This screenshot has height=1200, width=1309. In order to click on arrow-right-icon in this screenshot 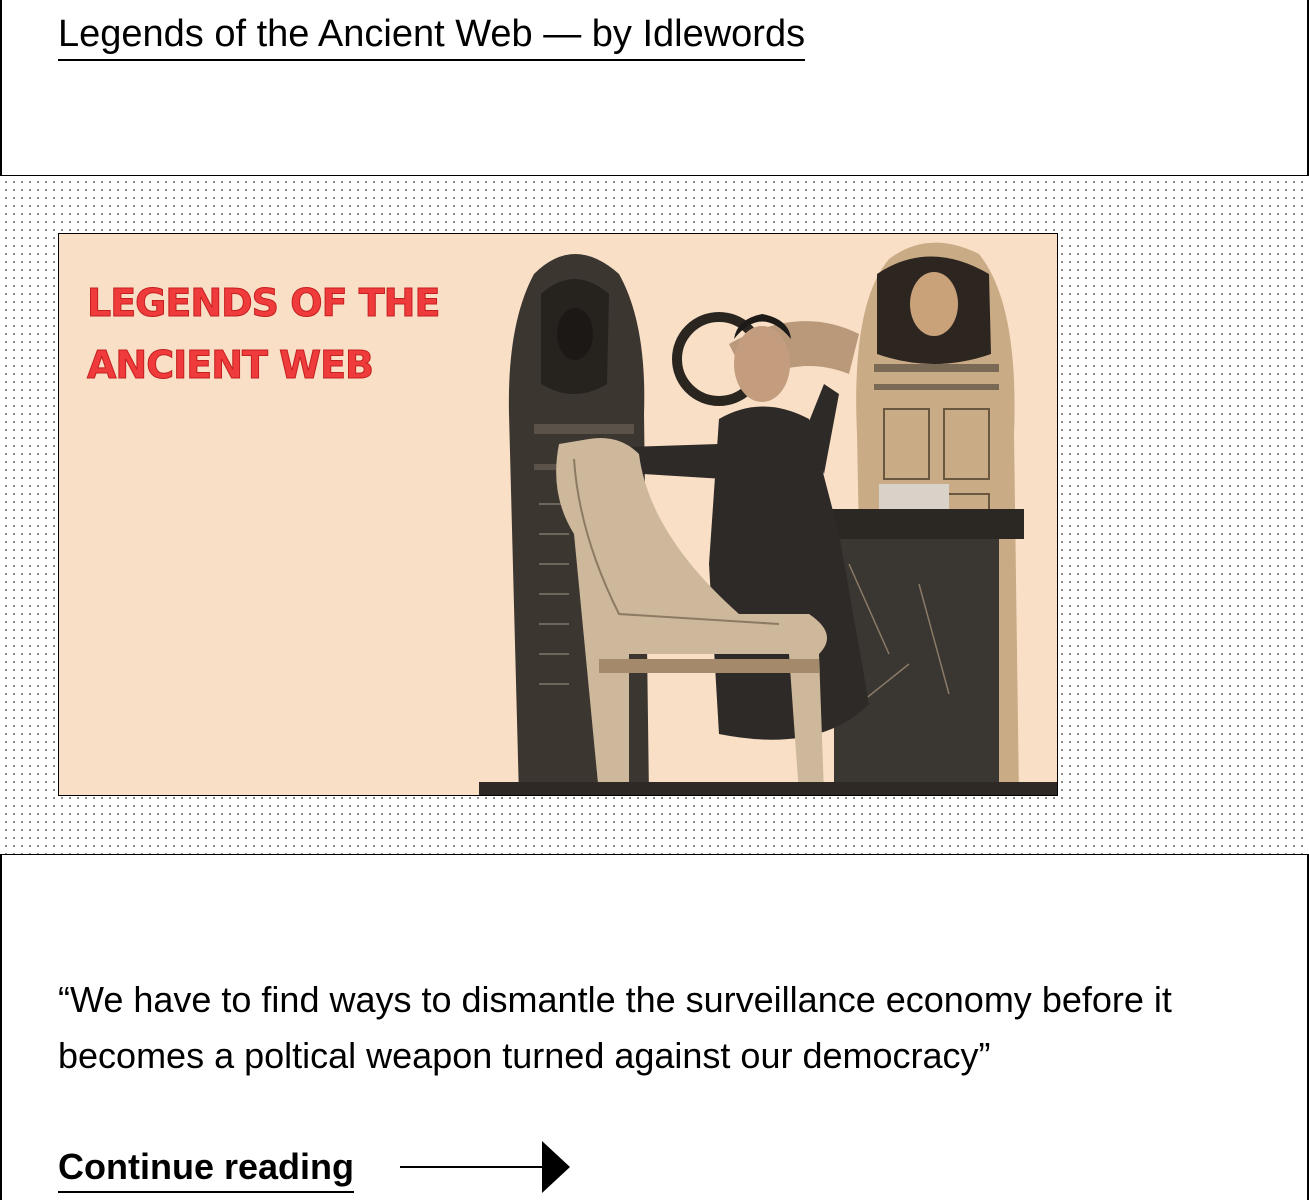, I will do `click(485, 1167)`.